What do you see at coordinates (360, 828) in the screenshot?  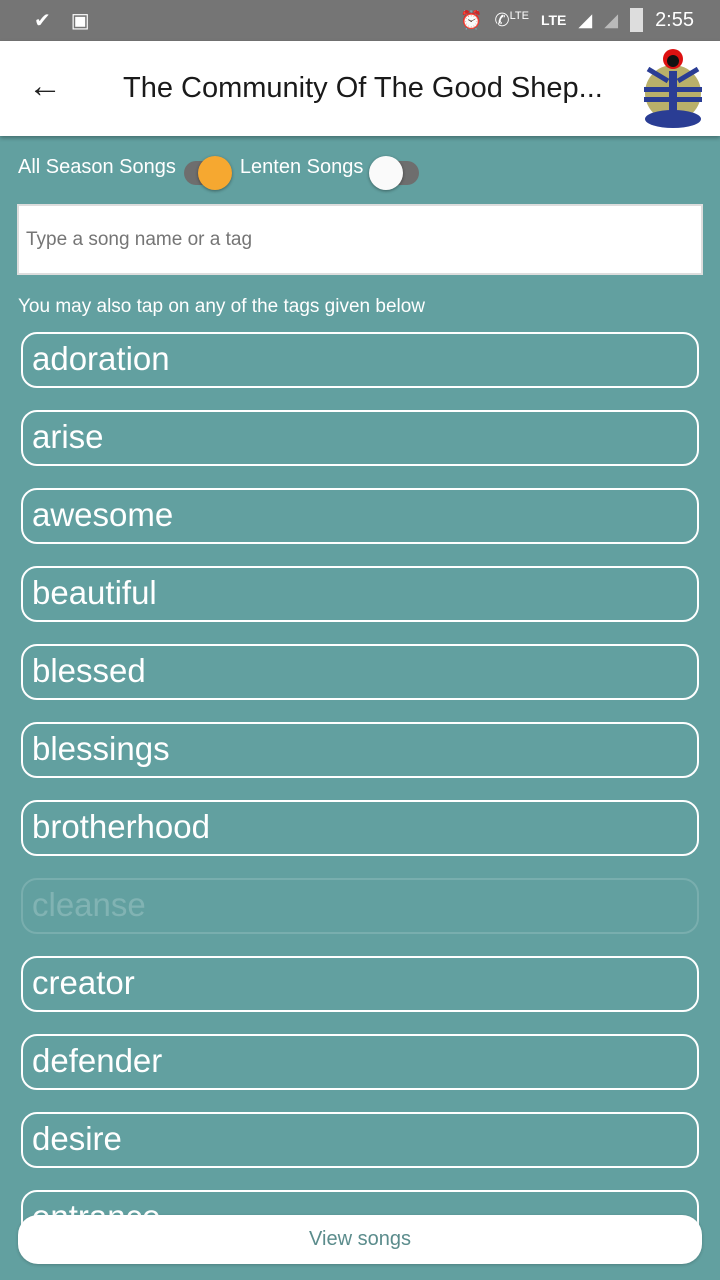 I see `tag-button: brotherhood` at bounding box center [360, 828].